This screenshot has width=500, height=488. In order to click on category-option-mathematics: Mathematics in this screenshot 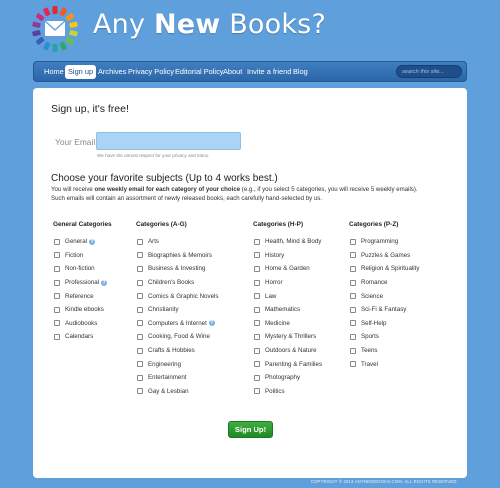, I will do `click(287, 310)`.